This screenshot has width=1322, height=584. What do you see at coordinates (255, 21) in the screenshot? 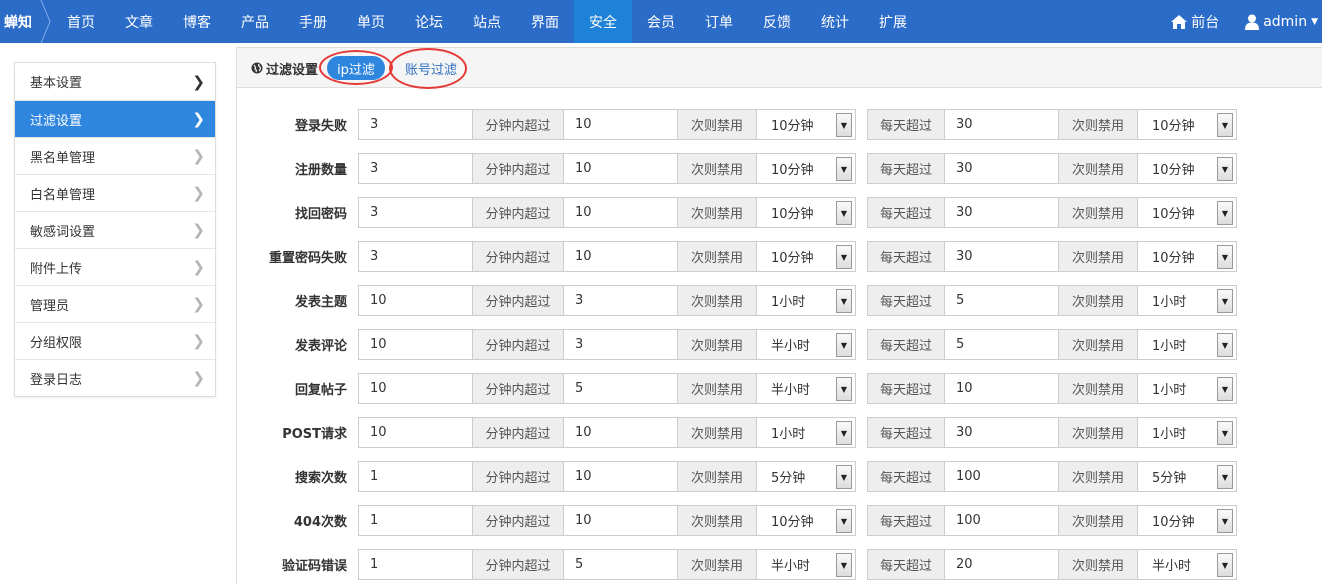
I see `nav-item: 产品` at bounding box center [255, 21].